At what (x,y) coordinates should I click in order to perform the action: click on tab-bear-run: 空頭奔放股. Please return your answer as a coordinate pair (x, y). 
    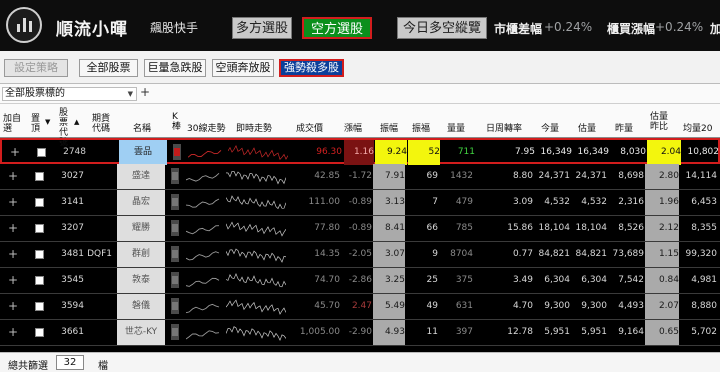
    Looking at the image, I should click on (243, 68).